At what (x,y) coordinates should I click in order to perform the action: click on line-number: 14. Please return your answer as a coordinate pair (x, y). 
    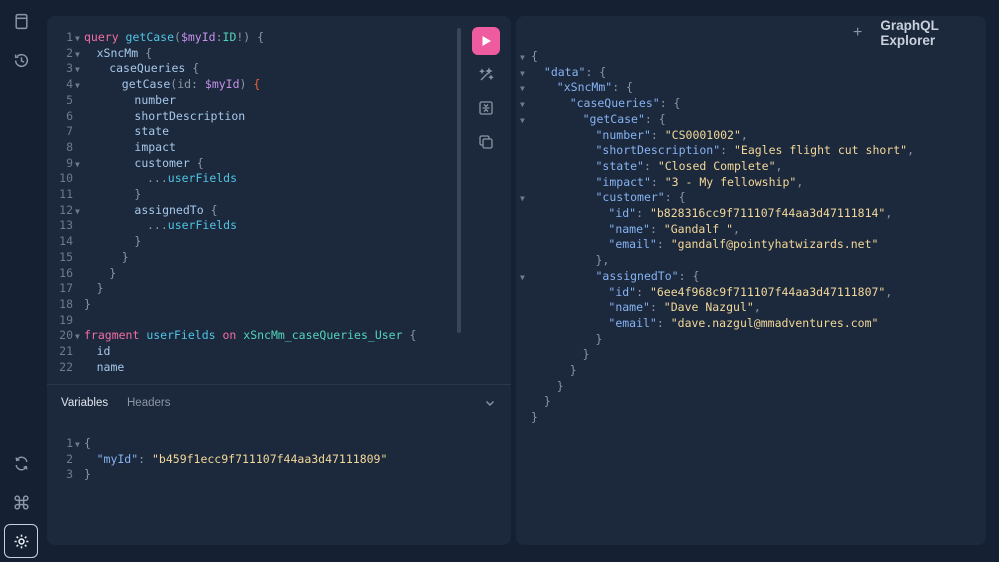
    Looking at the image, I should click on (66, 241).